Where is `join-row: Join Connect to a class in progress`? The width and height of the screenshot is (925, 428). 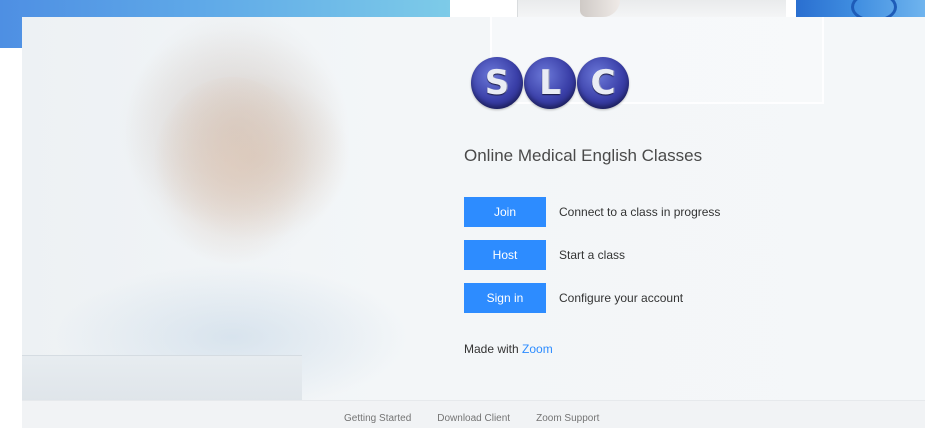 join-row: Join Connect to a class in progress is located at coordinates (592, 212).